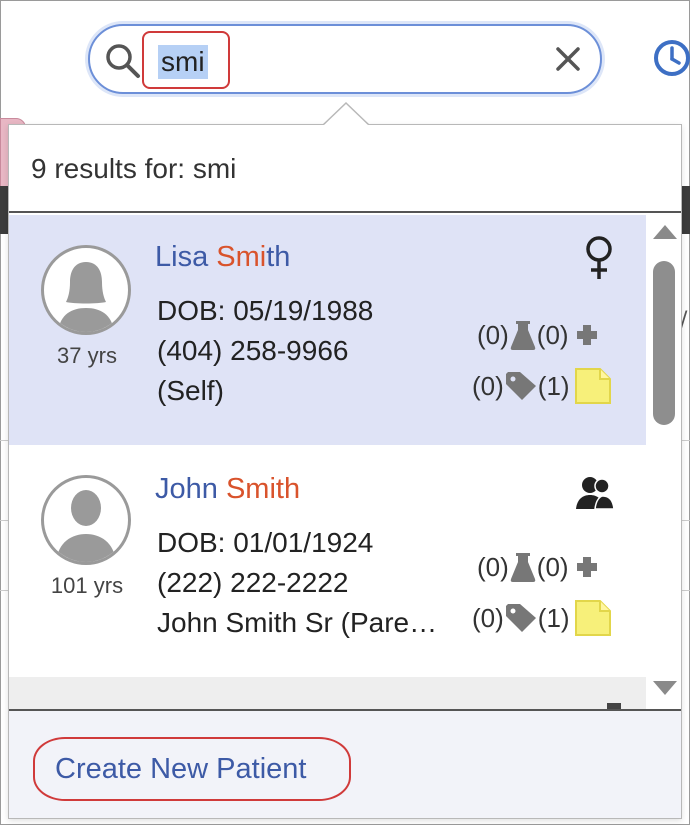  I want to click on create-new-patient-button: Create New Patient, so click(192, 769).